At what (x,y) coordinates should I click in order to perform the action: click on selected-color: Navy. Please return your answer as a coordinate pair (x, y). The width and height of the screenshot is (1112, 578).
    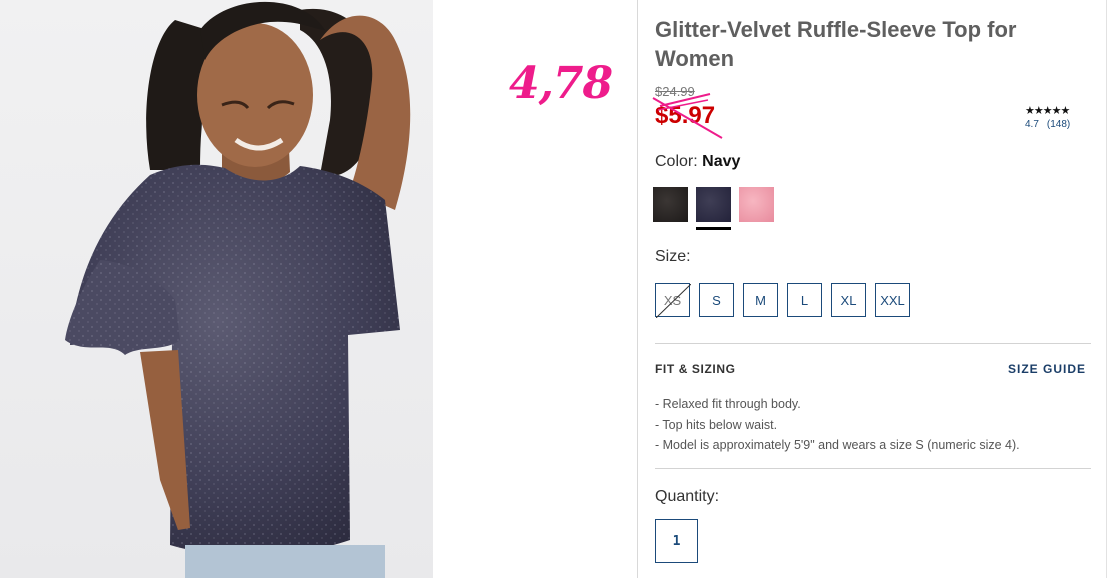
    Looking at the image, I should click on (721, 161).